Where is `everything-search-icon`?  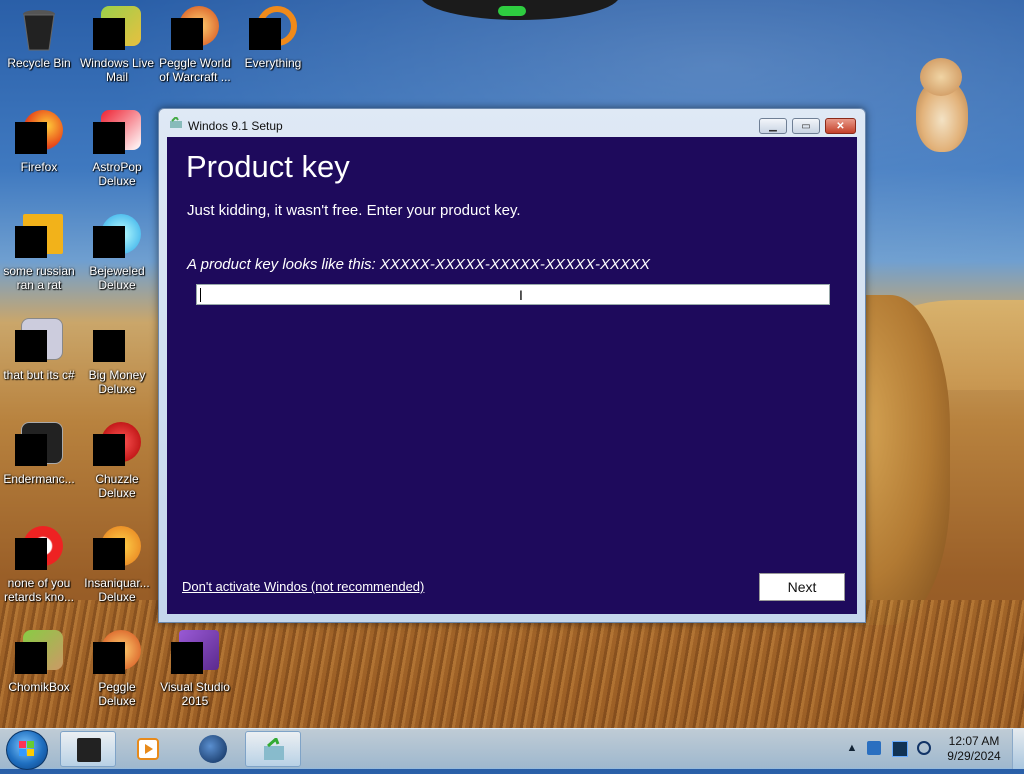
everything-search-icon is located at coordinates (273, 30).